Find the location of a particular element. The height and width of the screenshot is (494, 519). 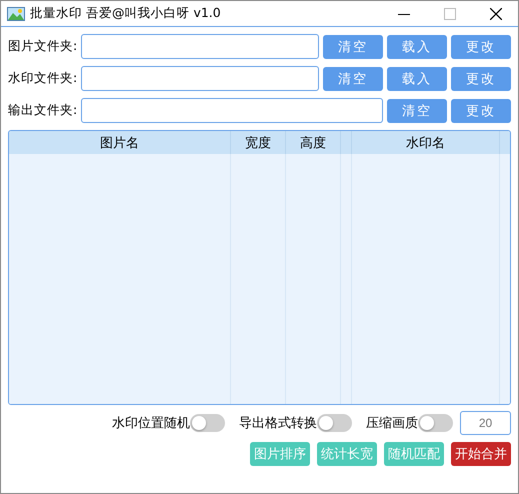

field-label: 水印文件夹: is located at coordinates (43, 78).